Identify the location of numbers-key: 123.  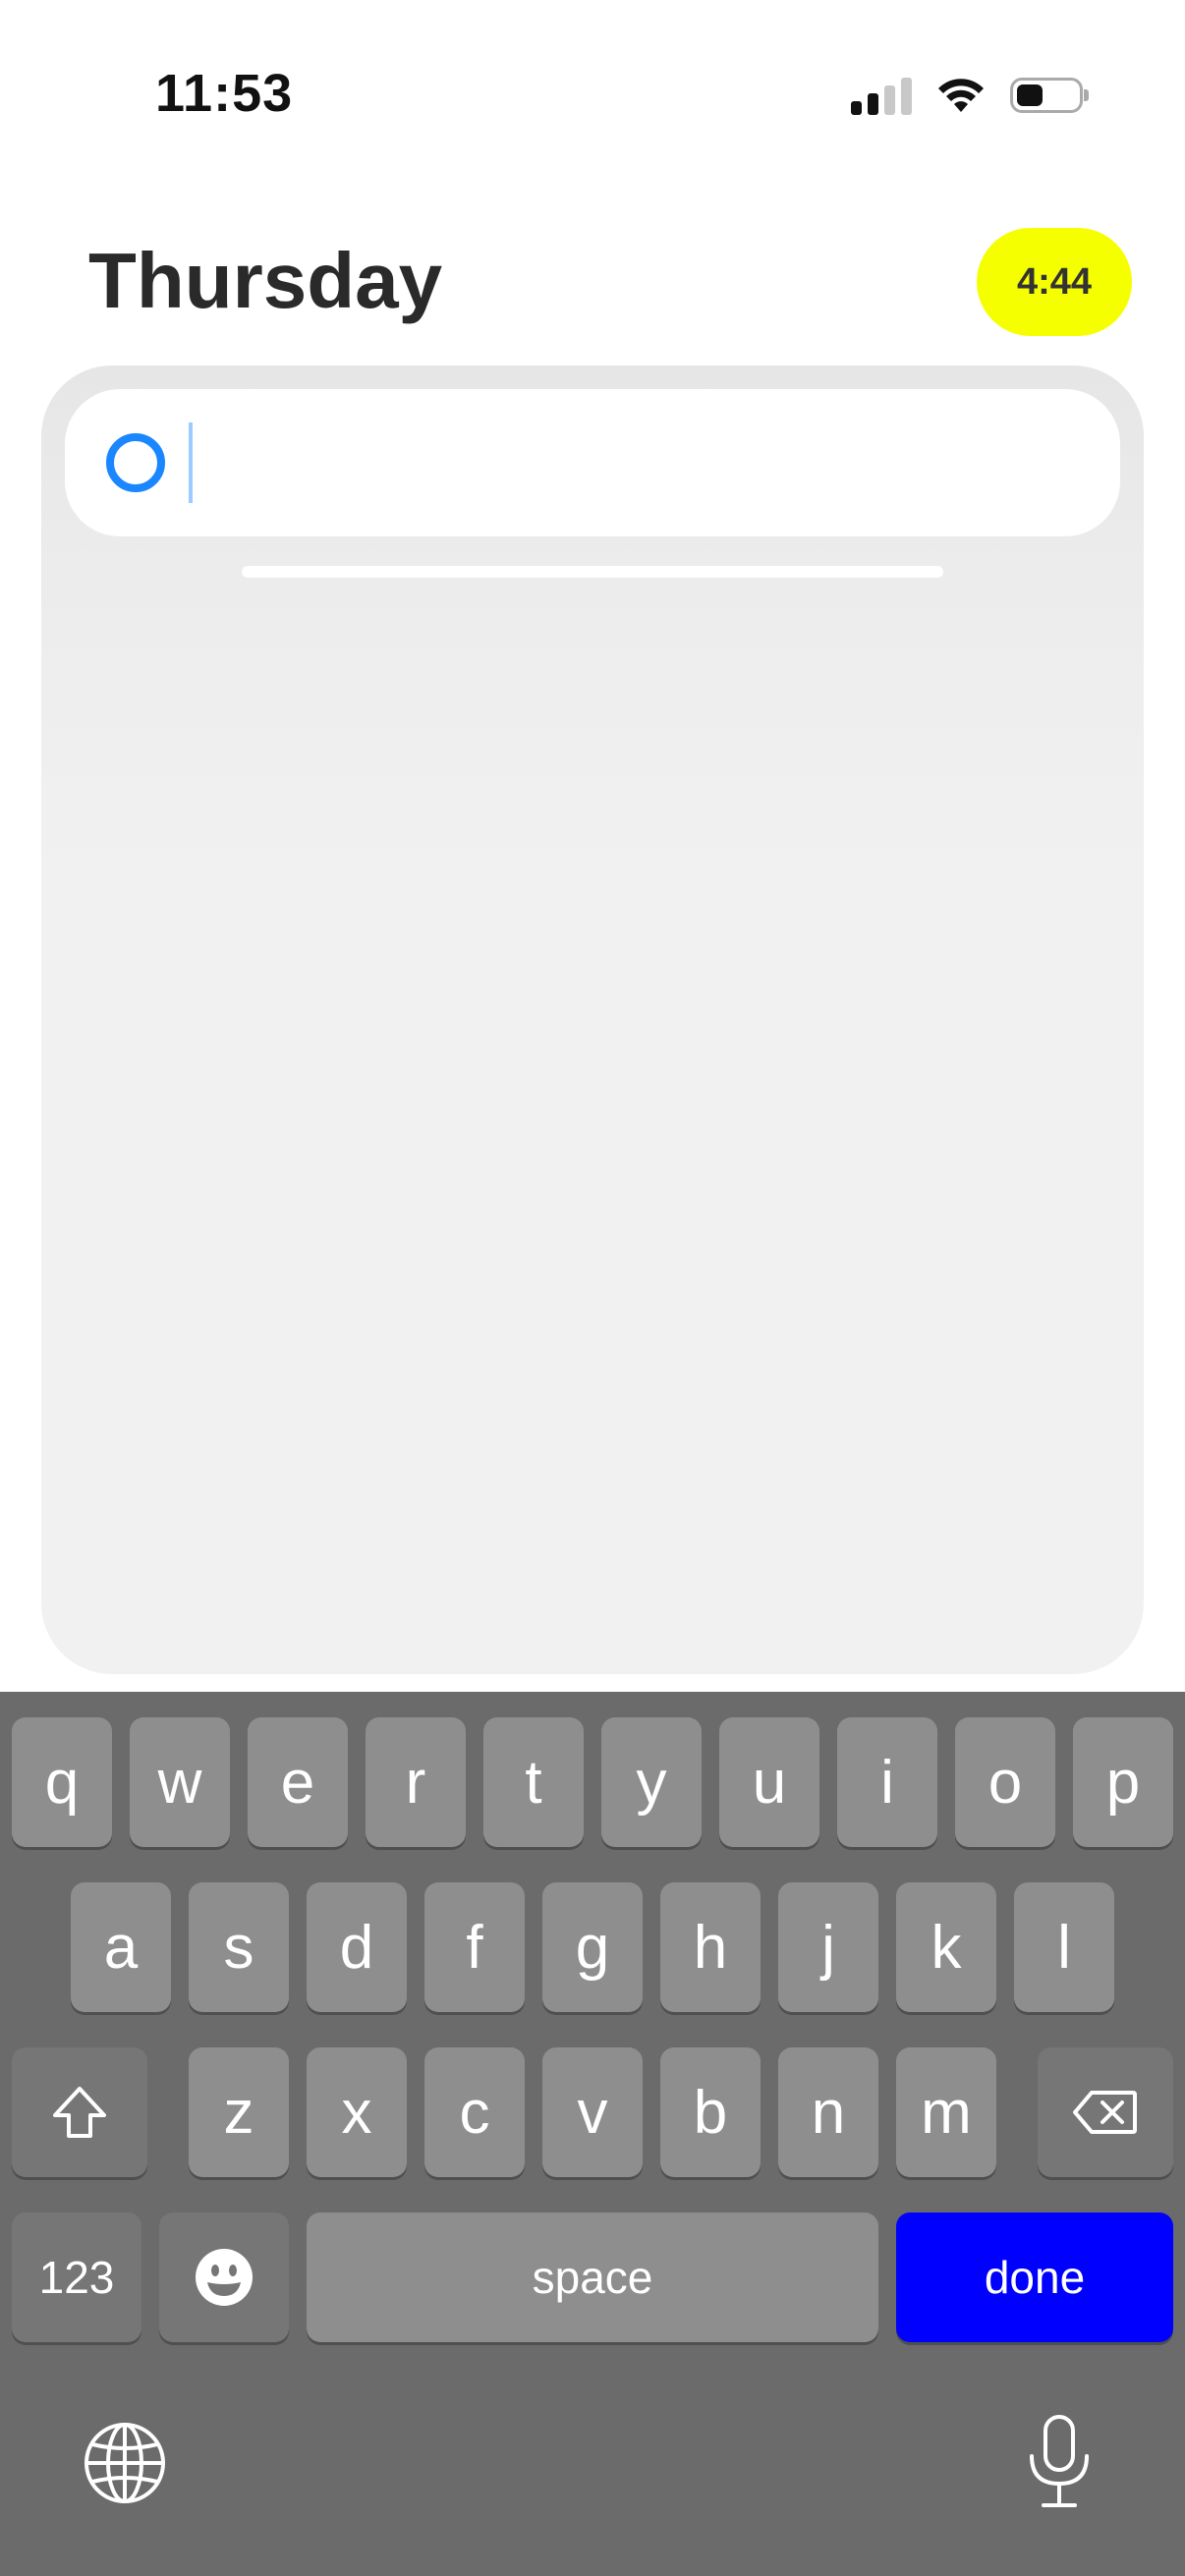
(76, 2277).